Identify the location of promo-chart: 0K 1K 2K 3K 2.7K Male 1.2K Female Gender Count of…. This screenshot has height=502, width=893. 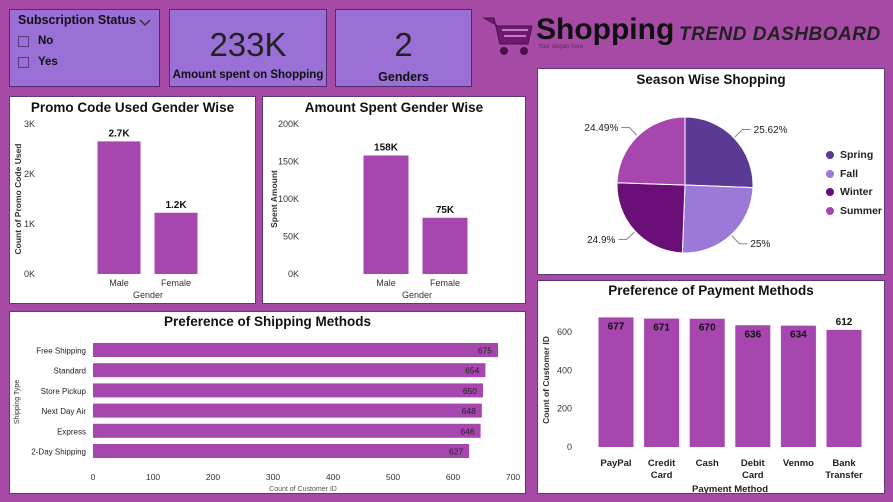
(105, 209).